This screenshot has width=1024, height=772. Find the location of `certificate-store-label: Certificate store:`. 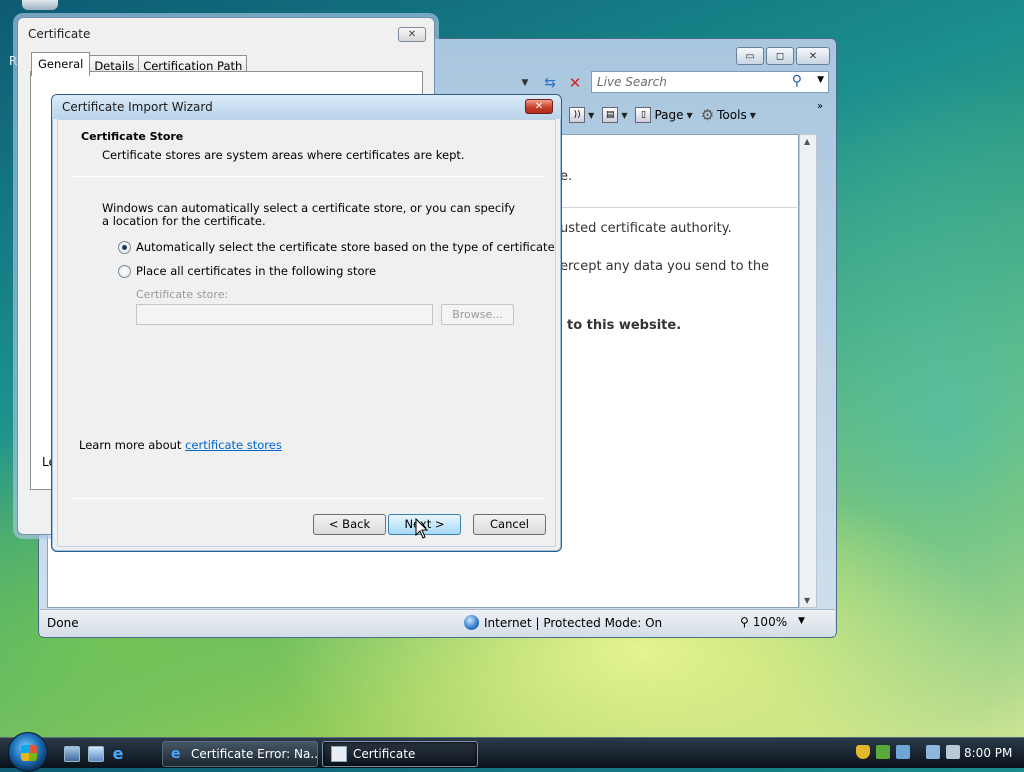

certificate-store-label: Certificate store: is located at coordinates (182, 294).